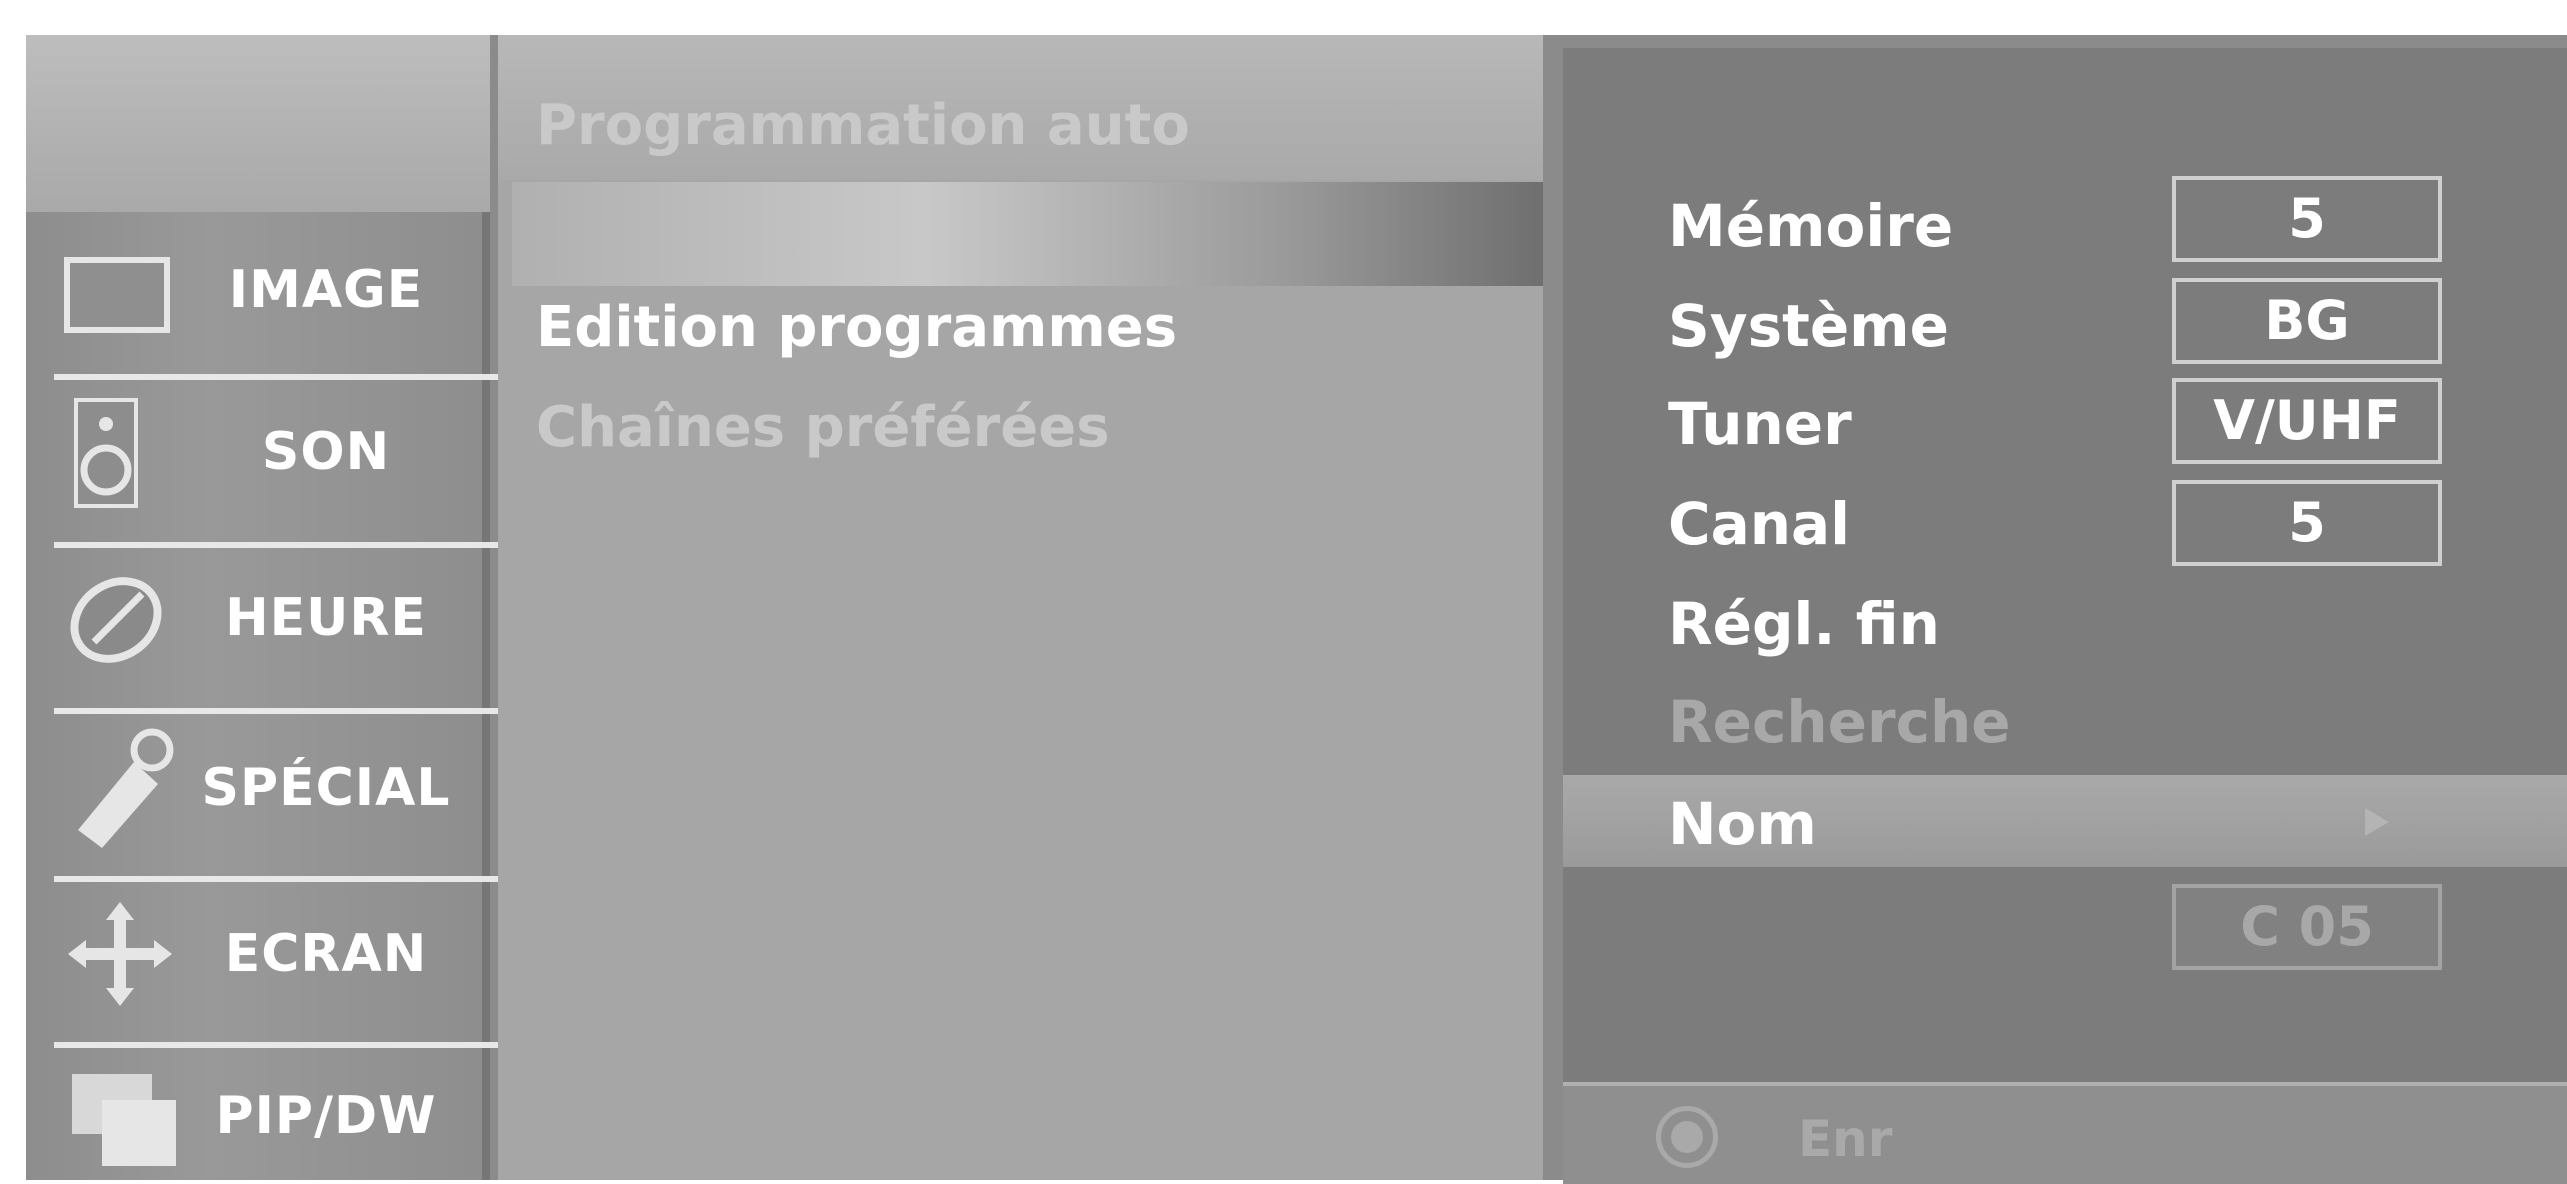  Describe the element at coordinates (1027, 234) in the screenshot. I see `program-menu-highlight` at that location.